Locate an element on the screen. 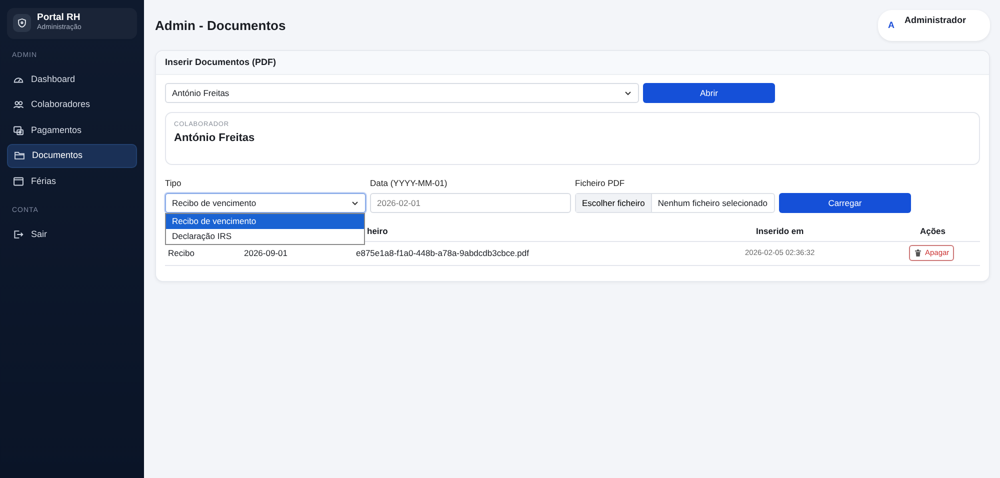 The height and width of the screenshot is (478, 1000). choose-file-button: Escolher ficheiro is located at coordinates (614, 203).